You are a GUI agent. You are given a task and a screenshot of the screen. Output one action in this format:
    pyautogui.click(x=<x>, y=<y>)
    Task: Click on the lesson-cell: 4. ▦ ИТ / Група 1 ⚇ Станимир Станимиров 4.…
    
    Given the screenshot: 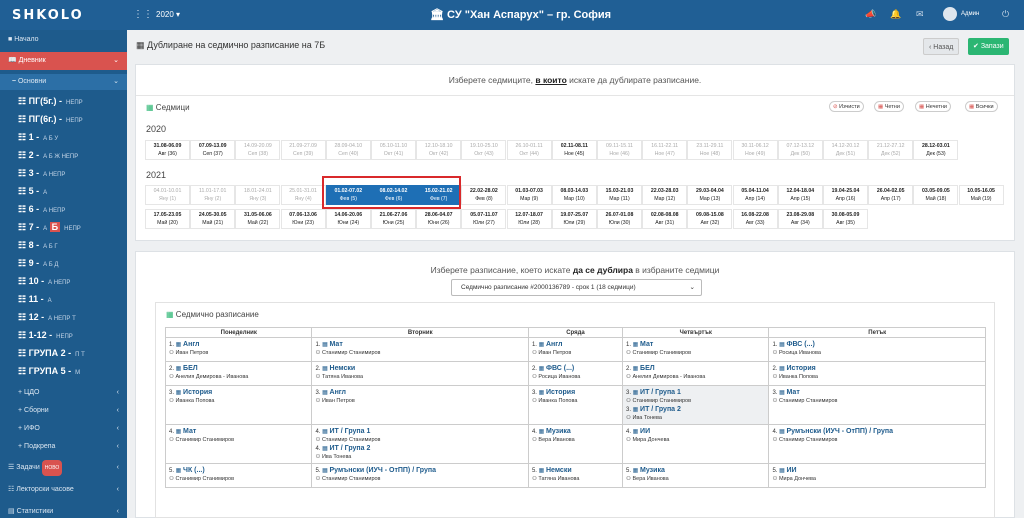 What is the action you would take?
    pyautogui.click(x=420, y=444)
    